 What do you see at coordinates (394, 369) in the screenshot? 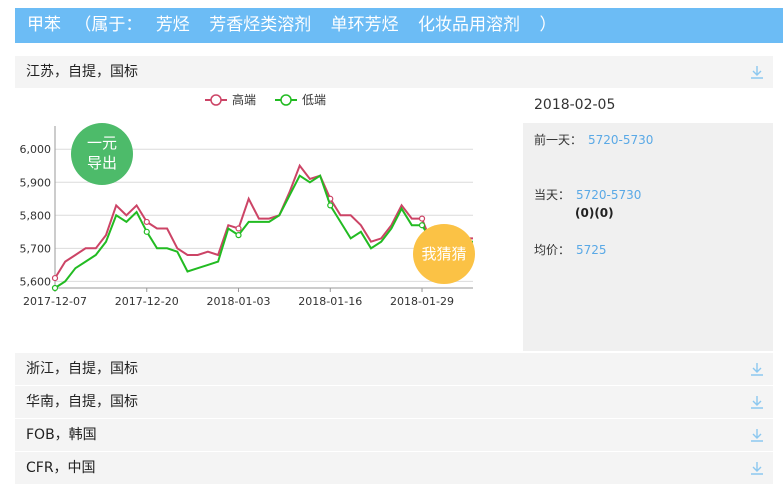
I see `region-row-zhejiang: 浙江，自提，国标` at bounding box center [394, 369].